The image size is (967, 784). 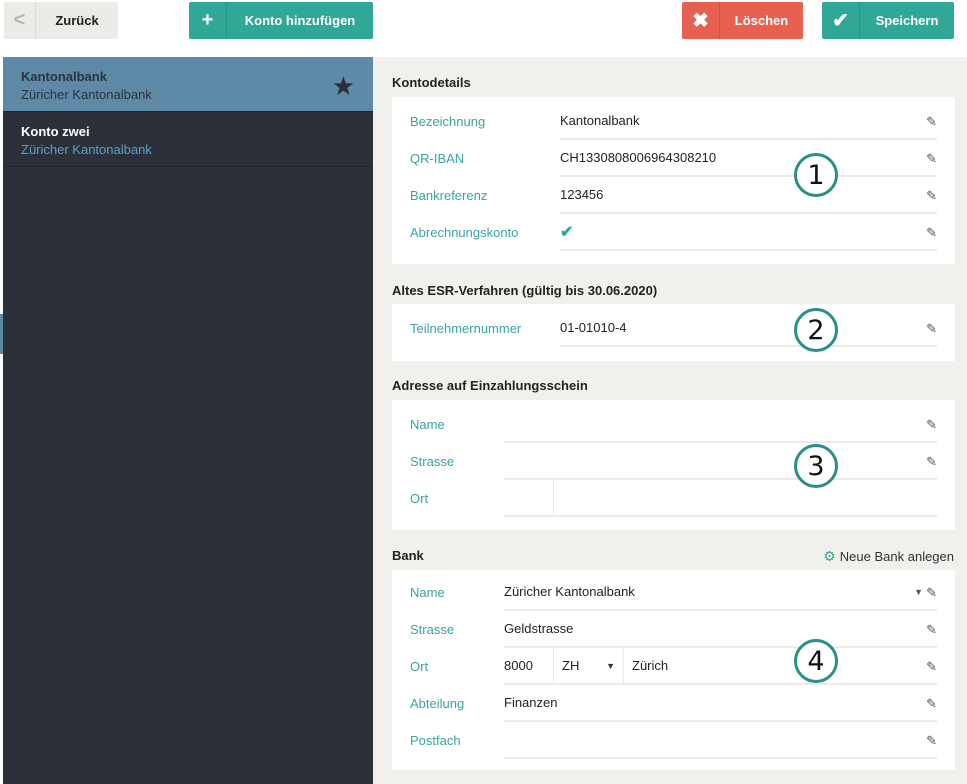 I want to click on field-row-bank-abteilung: Abteilung Finanzen ✎, so click(x=673, y=703).